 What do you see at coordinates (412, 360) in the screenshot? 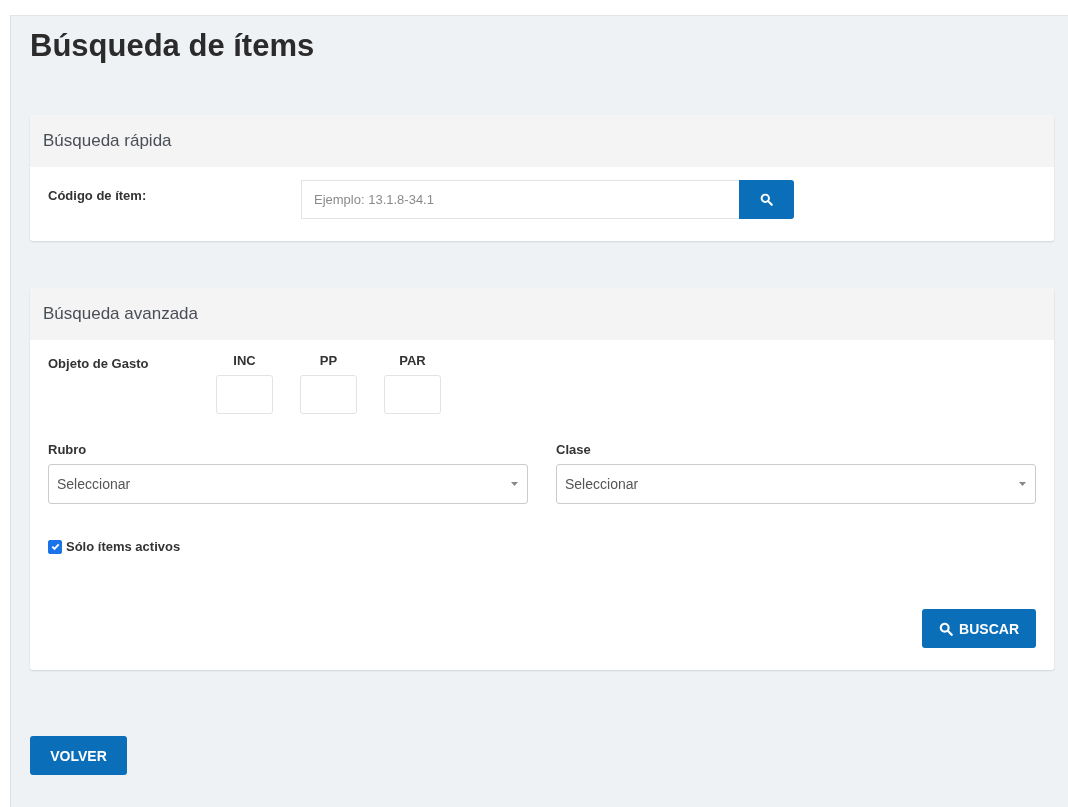
I see `field-label: PAR` at bounding box center [412, 360].